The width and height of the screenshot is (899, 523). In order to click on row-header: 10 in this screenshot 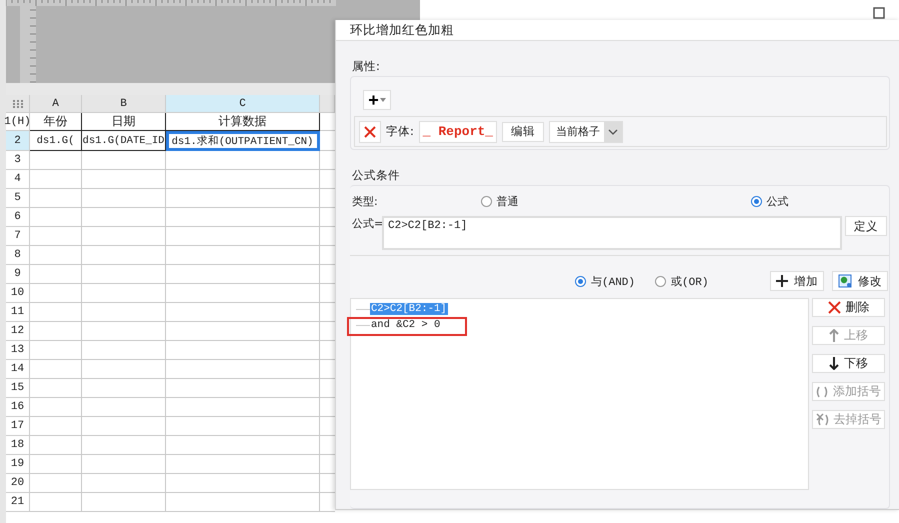, I will do `click(18, 293)`.